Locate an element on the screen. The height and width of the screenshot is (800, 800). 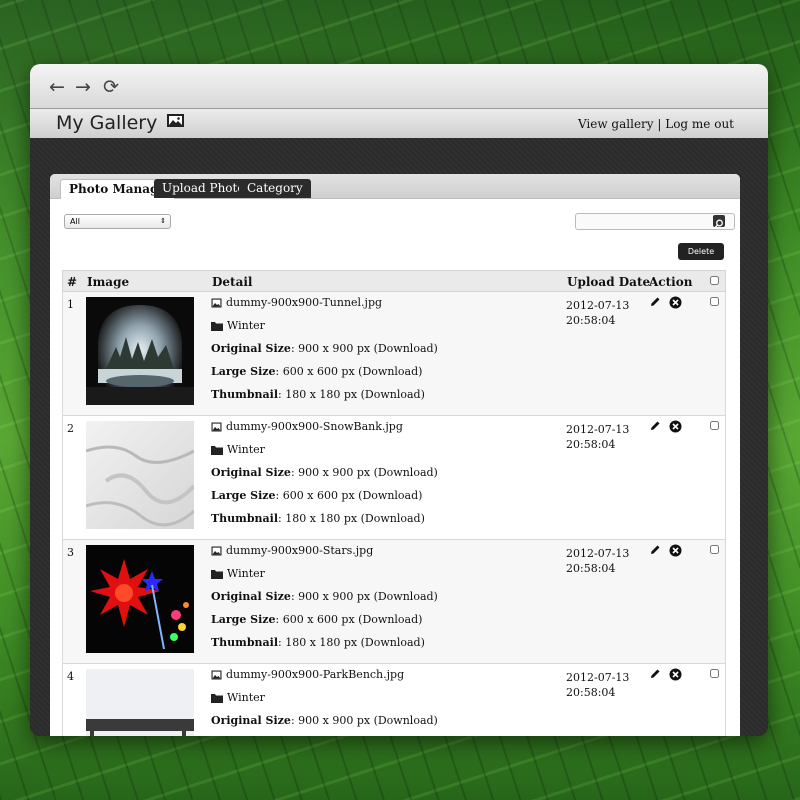
column-header-upload-date: Upload Date is located at coordinates (609, 282).